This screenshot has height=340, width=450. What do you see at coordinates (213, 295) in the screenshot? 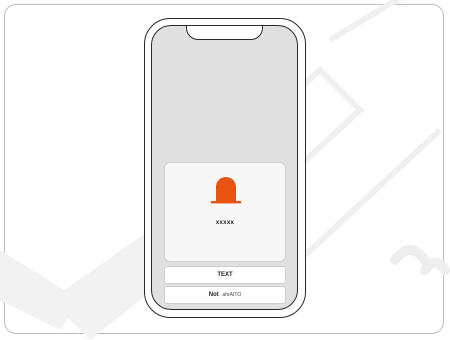
I see `not-button-label: Not` at bounding box center [213, 295].